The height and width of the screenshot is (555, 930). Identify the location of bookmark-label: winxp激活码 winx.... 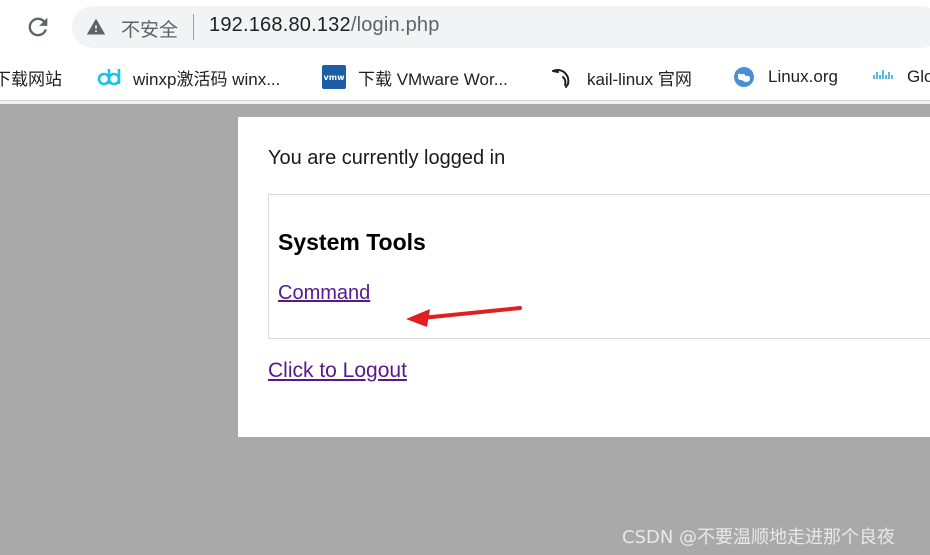
(207, 79).